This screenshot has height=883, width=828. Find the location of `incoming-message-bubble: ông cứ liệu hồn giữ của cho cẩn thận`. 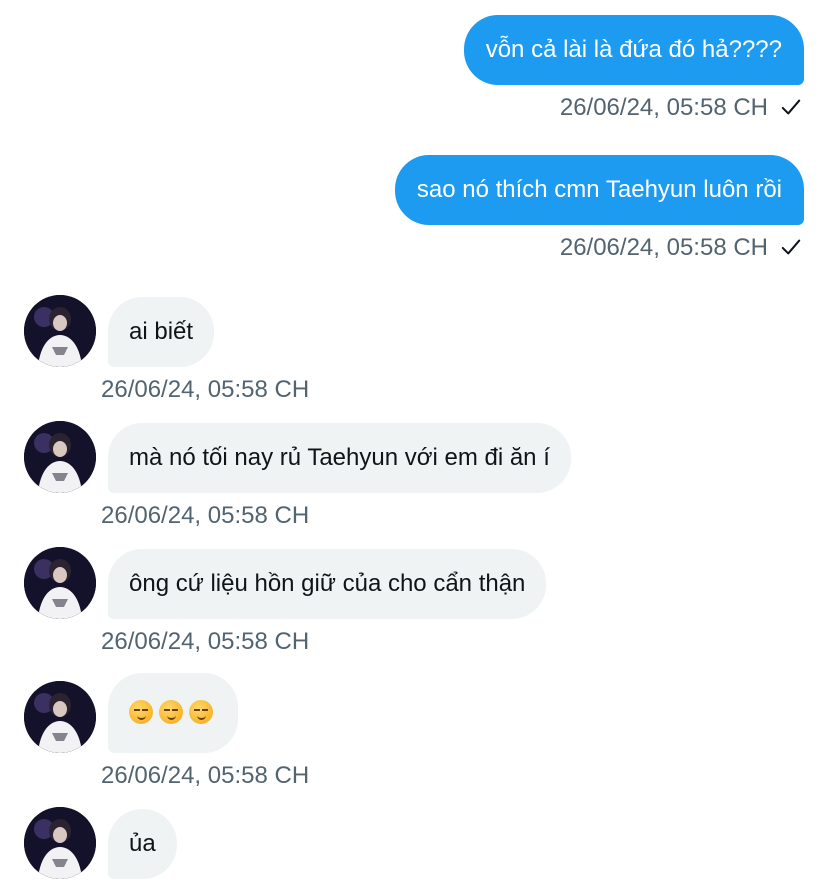

incoming-message-bubble: ông cứ liệu hồn giữ của cho cẩn thận is located at coordinates (327, 584).